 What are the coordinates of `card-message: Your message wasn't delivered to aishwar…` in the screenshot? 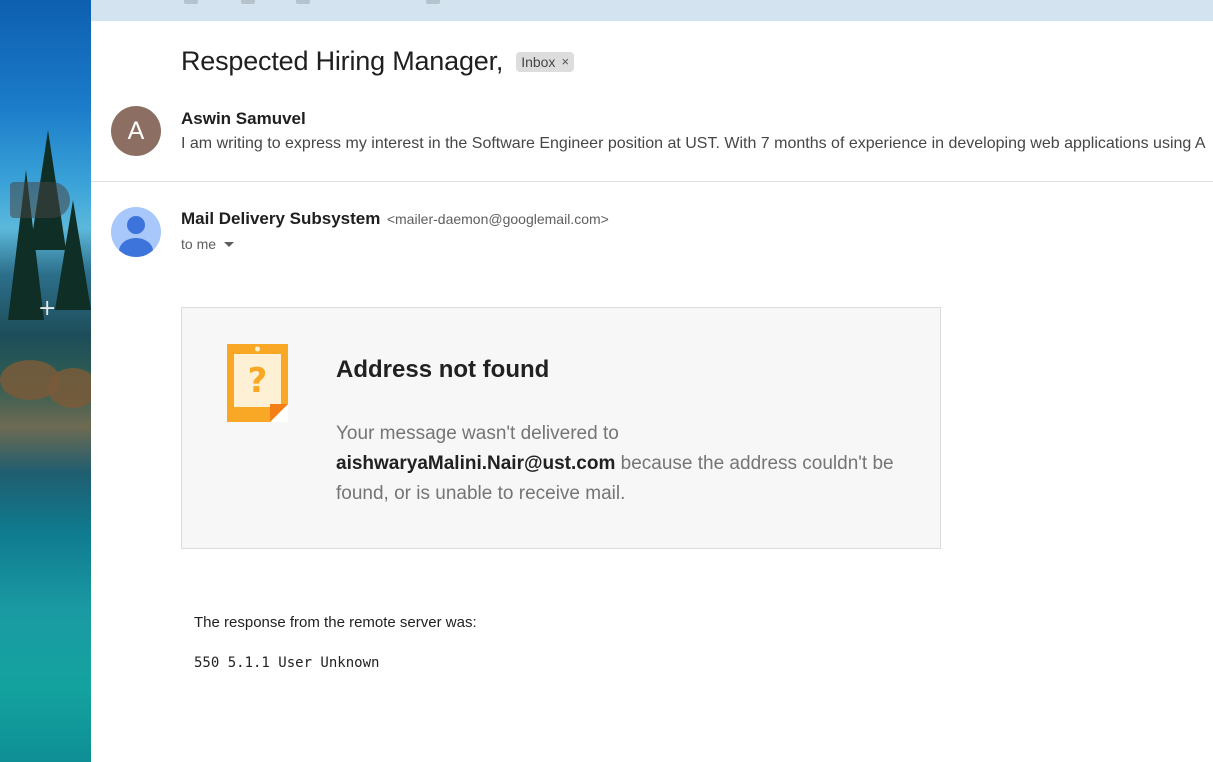 It's located at (631, 464).